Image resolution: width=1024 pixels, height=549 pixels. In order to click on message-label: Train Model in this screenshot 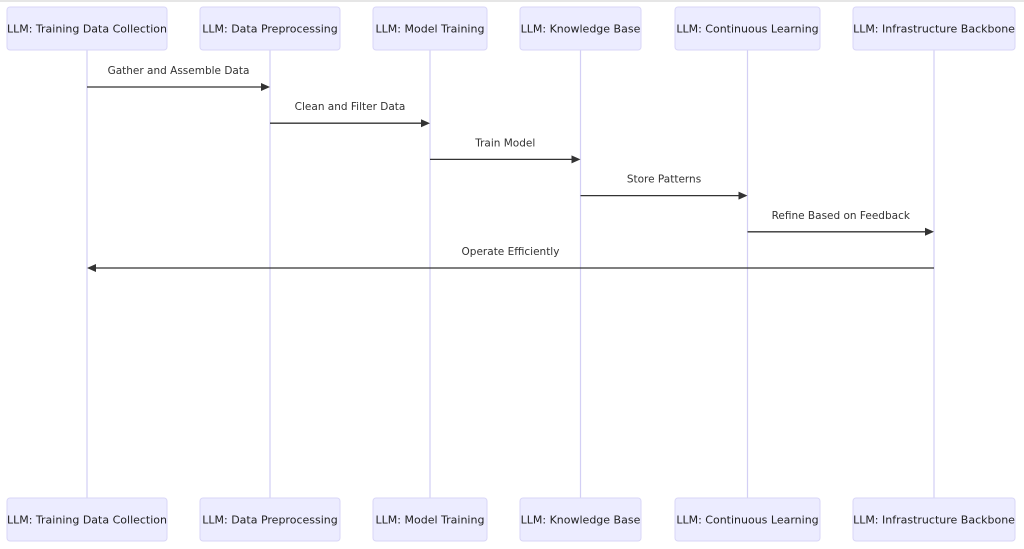, I will do `click(504, 143)`.